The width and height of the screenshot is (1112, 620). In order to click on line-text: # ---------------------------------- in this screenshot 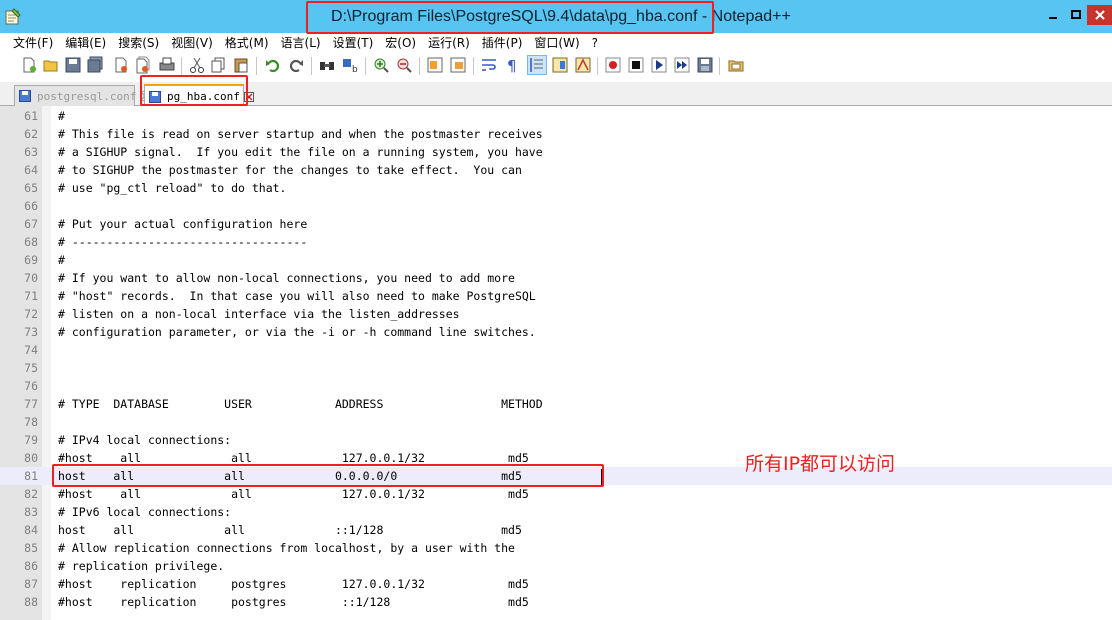, I will do `click(183, 242)`.